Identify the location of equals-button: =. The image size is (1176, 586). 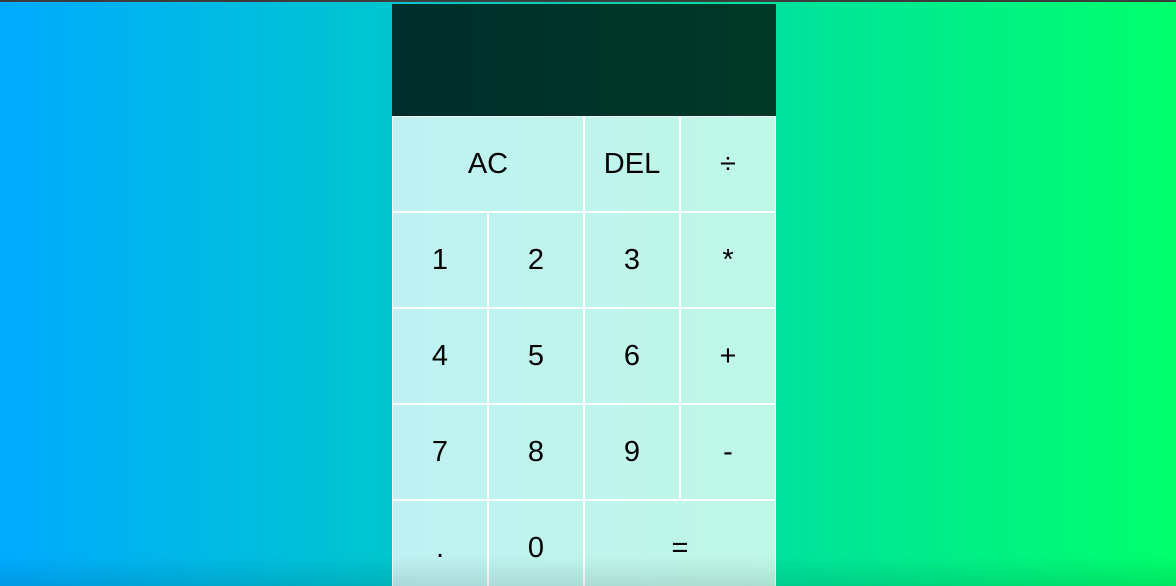
(680, 543).